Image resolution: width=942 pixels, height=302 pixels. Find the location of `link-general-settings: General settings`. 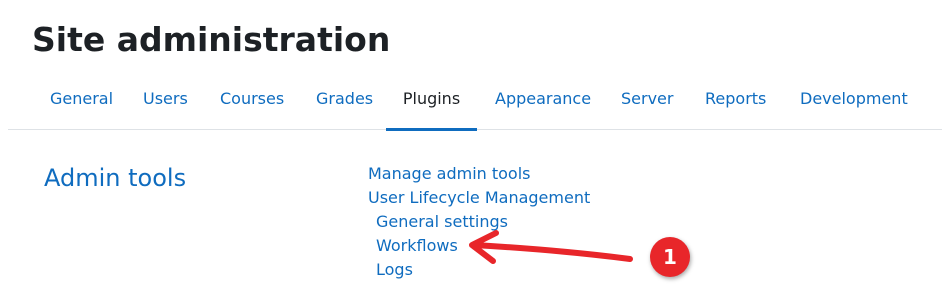

link-general-settings: General settings is located at coordinates (442, 222).